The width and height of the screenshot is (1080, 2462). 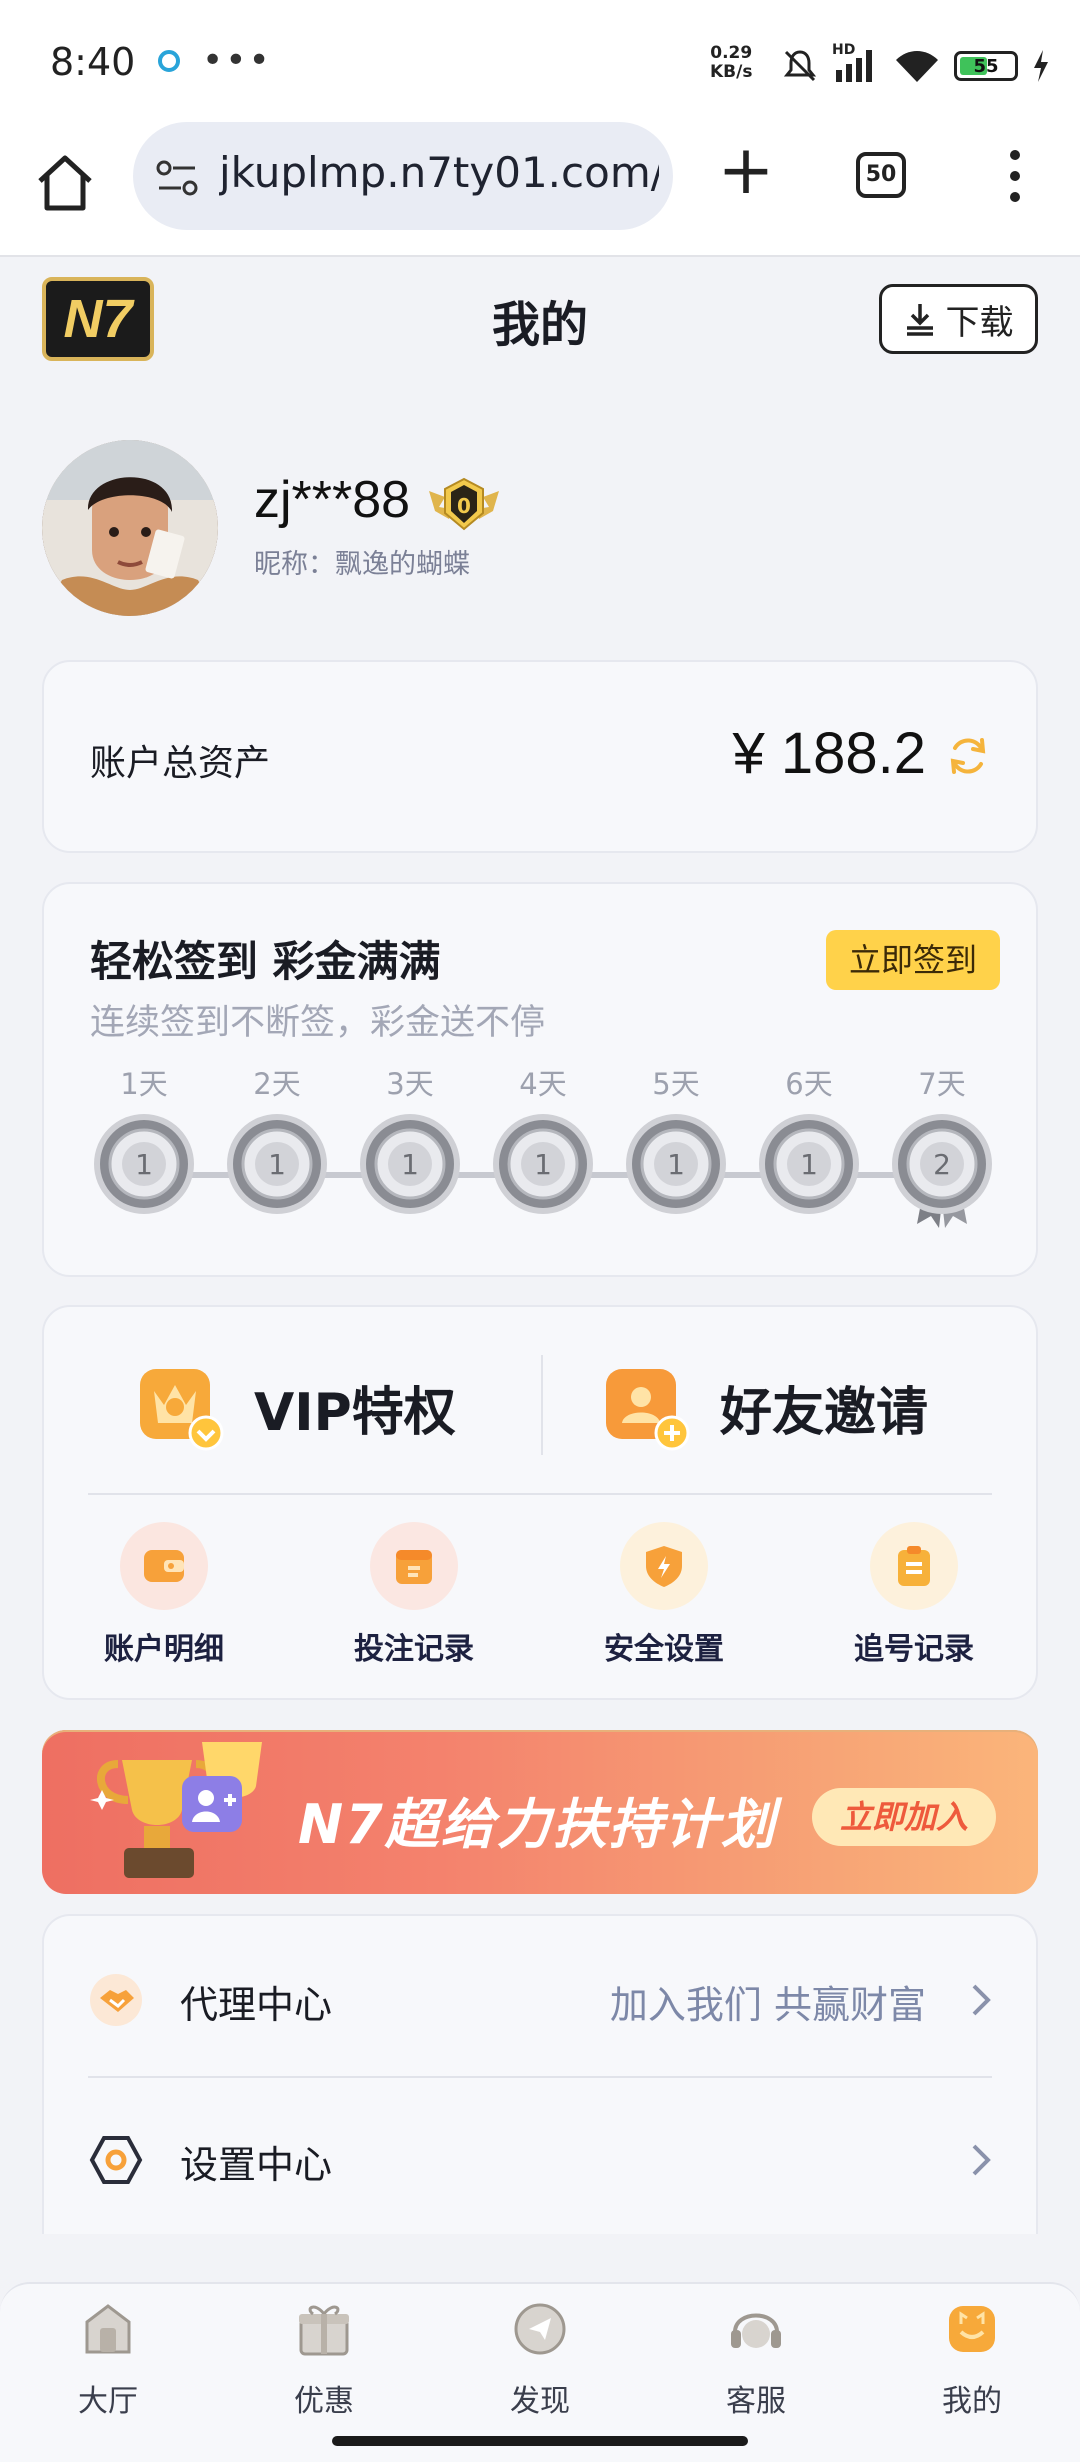 What do you see at coordinates (968, 756) in the screenshot?
I see `refresh-icon` at bounding box center [968, 756].